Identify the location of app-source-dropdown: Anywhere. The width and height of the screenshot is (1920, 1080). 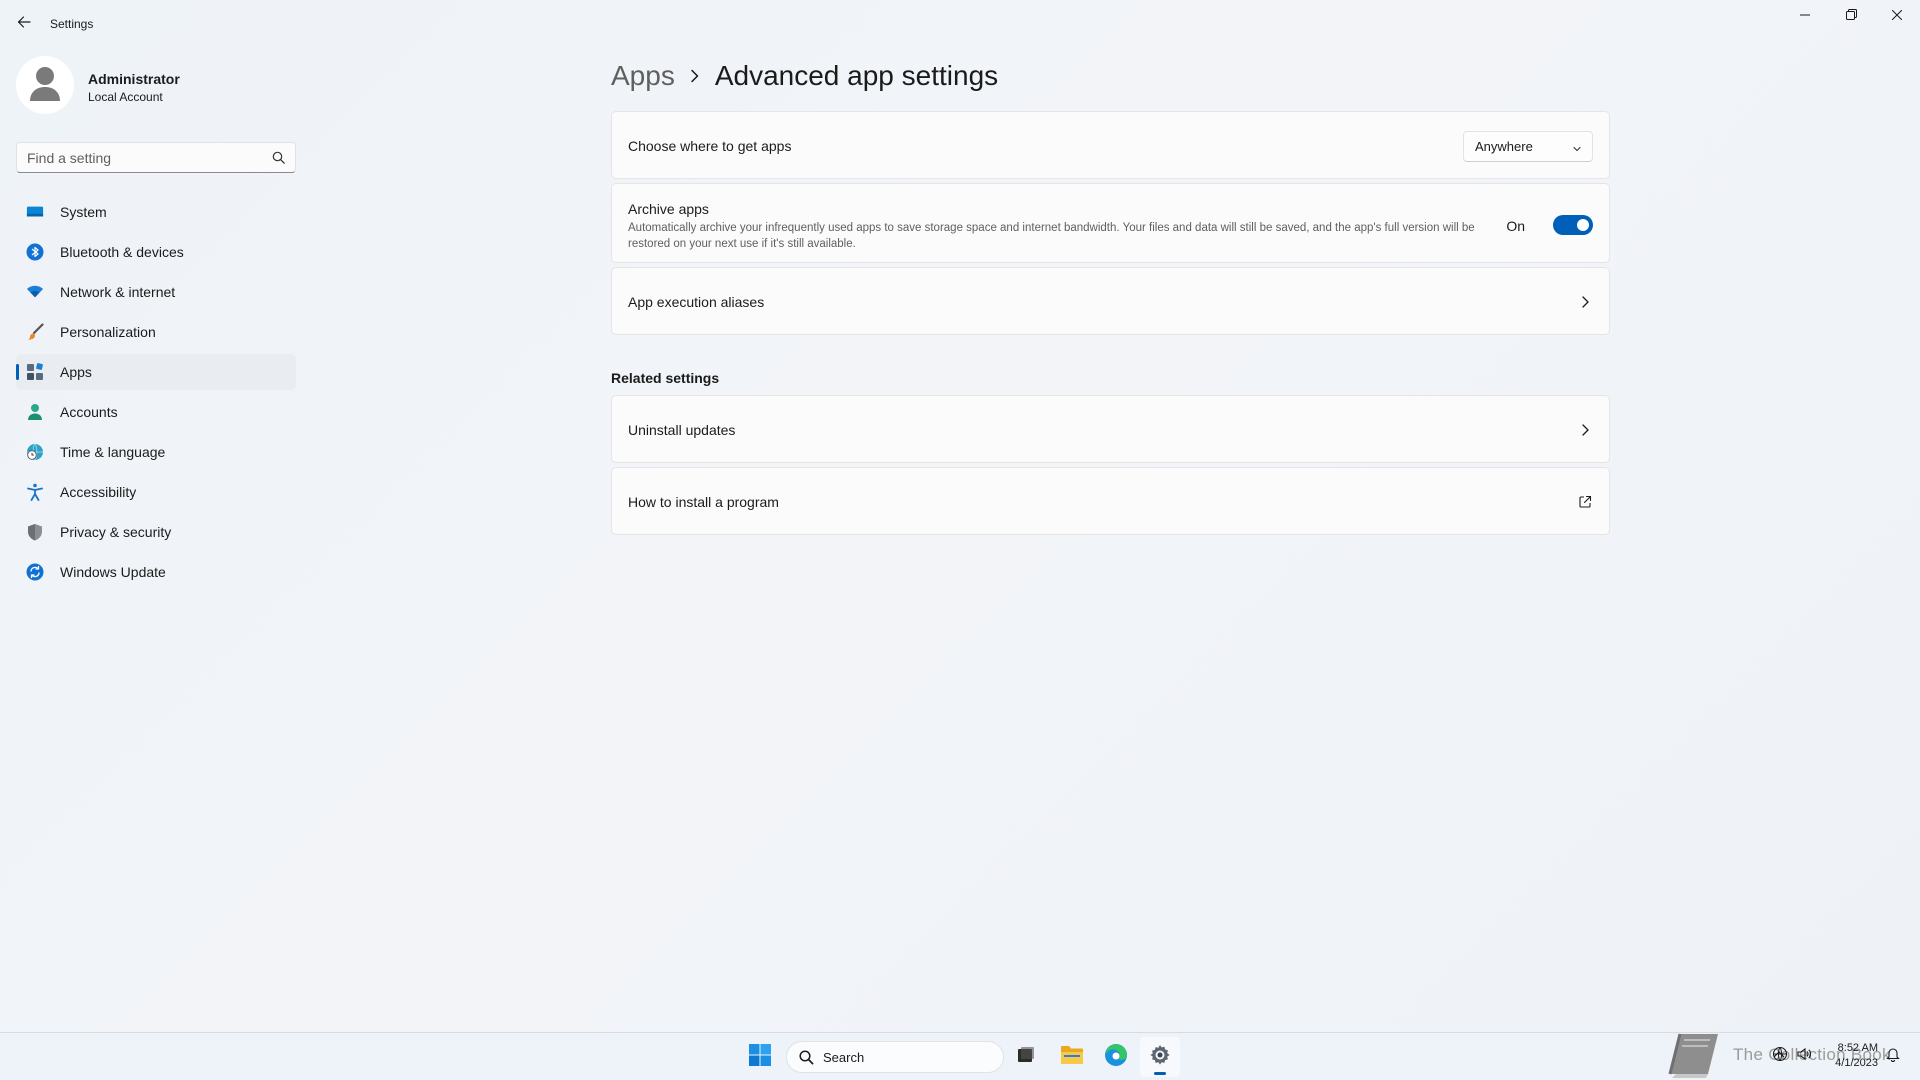
(1528, 146).